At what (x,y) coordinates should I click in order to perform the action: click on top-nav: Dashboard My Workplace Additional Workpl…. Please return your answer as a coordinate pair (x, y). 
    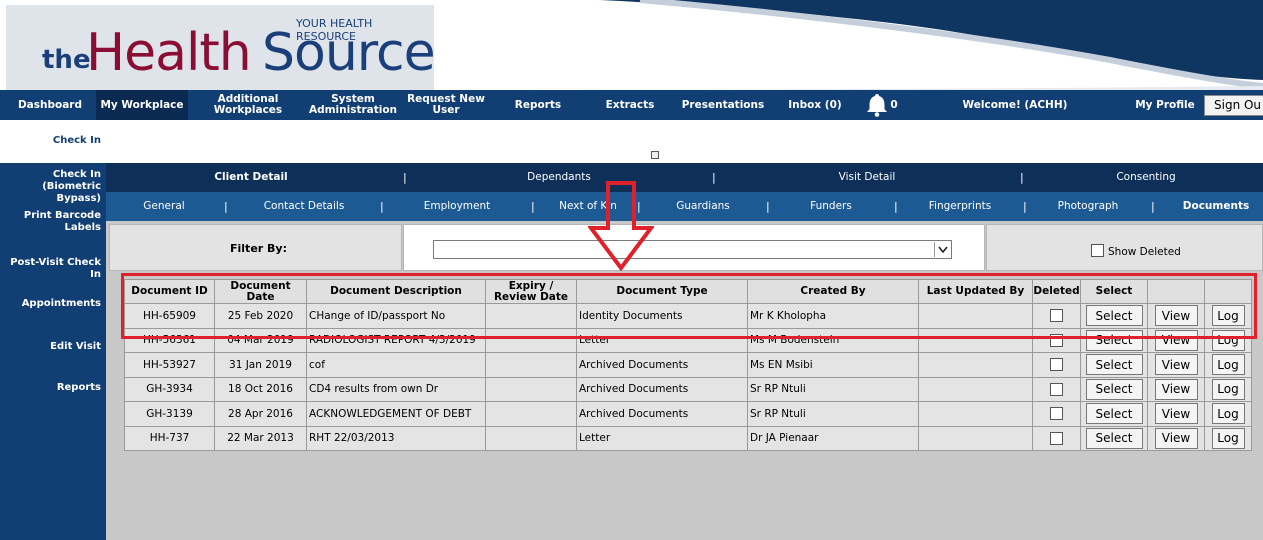
    Looking at the image, I should click on (631, 105).